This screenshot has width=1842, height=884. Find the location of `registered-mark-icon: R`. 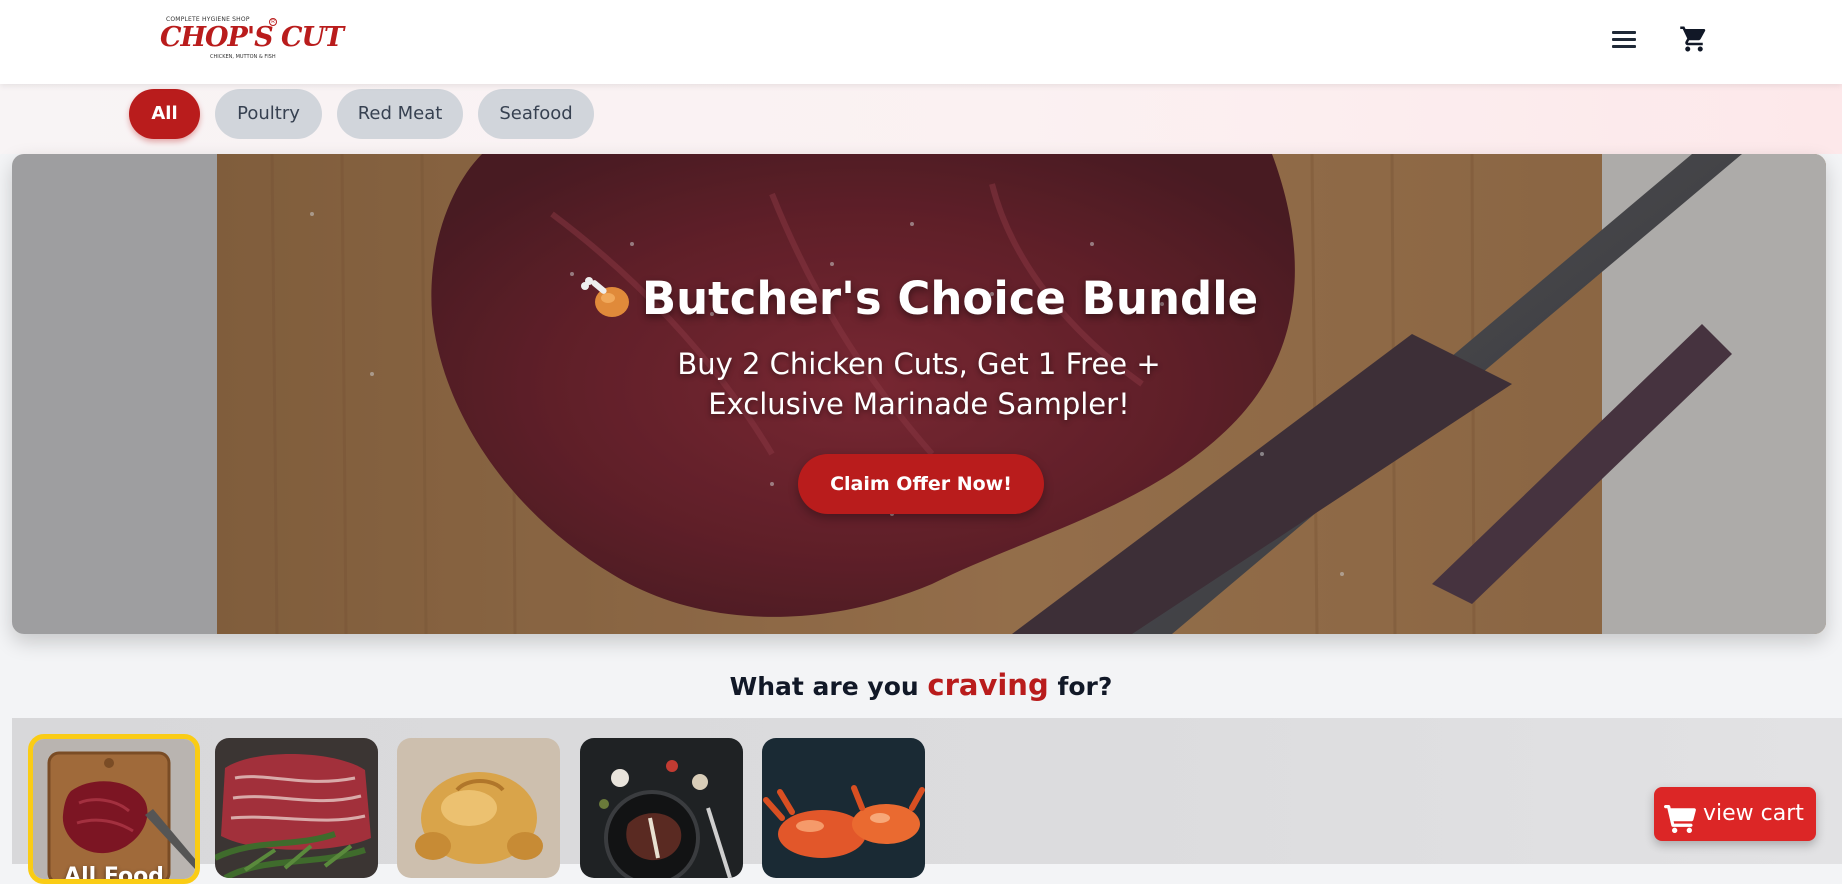

registered-mark-icon: R is located at coordinates (273, 22).